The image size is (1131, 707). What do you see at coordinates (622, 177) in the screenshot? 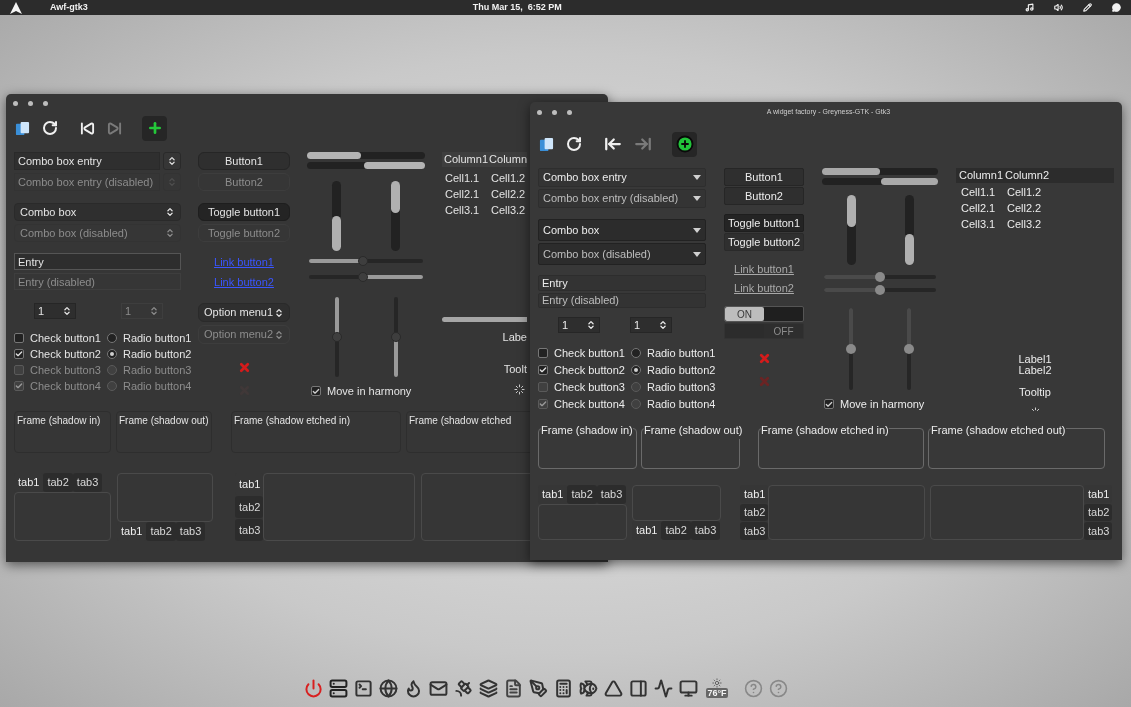
I see `combo-box-entry: Combo box entry` at bounding box center [622, 177].